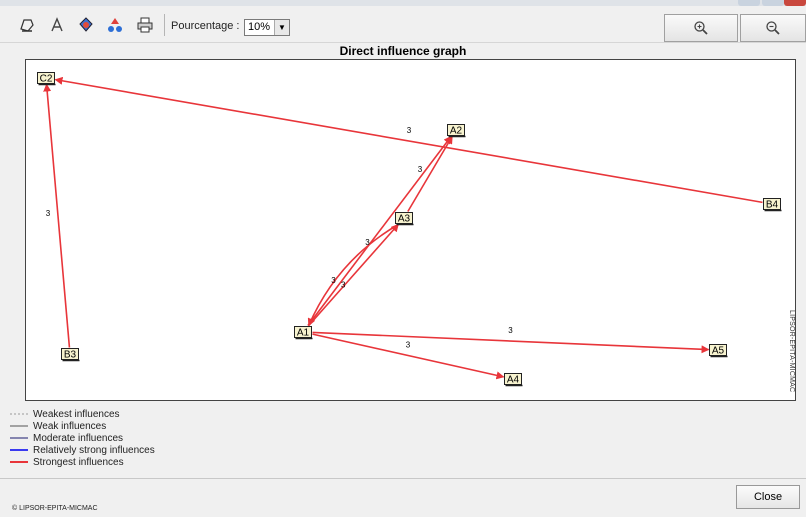  What do you see at coordinates (791, 351) in the screenshot?
I see `watermark: LIPSOR-EPITA-MICMAC` at bounding box center [791, 351].